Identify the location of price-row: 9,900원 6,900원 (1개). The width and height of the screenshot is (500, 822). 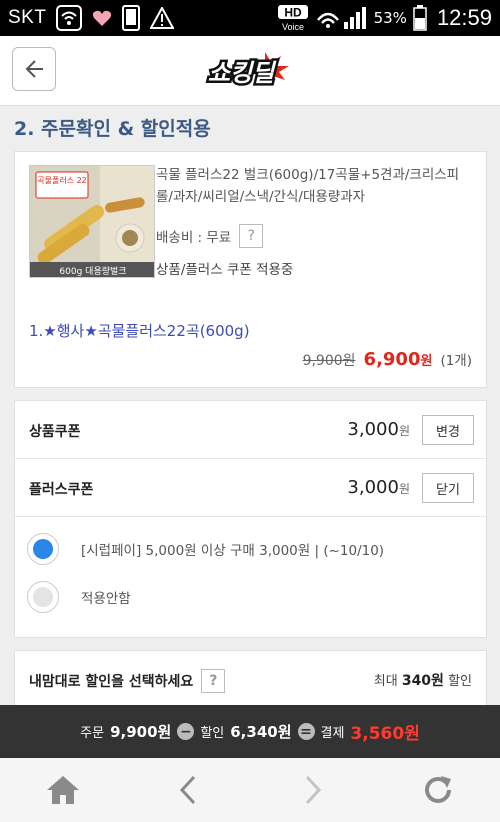
(387, 359).